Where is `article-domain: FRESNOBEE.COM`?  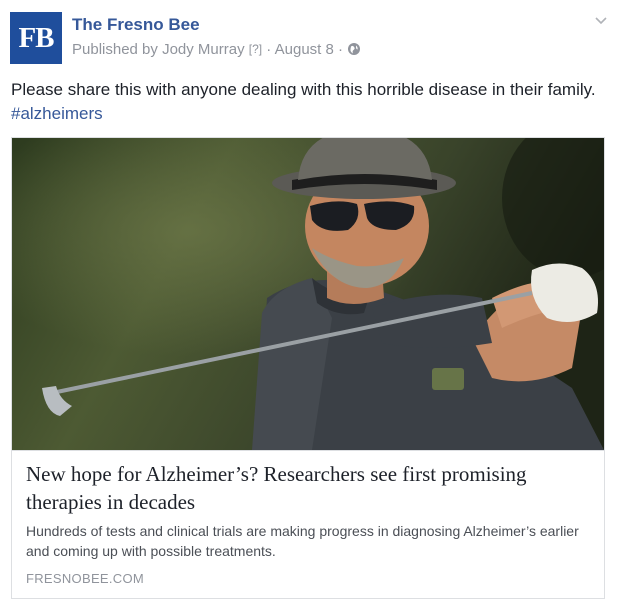
article-domain: FRESNOBEE.COM is located at coordinates (85, 578).